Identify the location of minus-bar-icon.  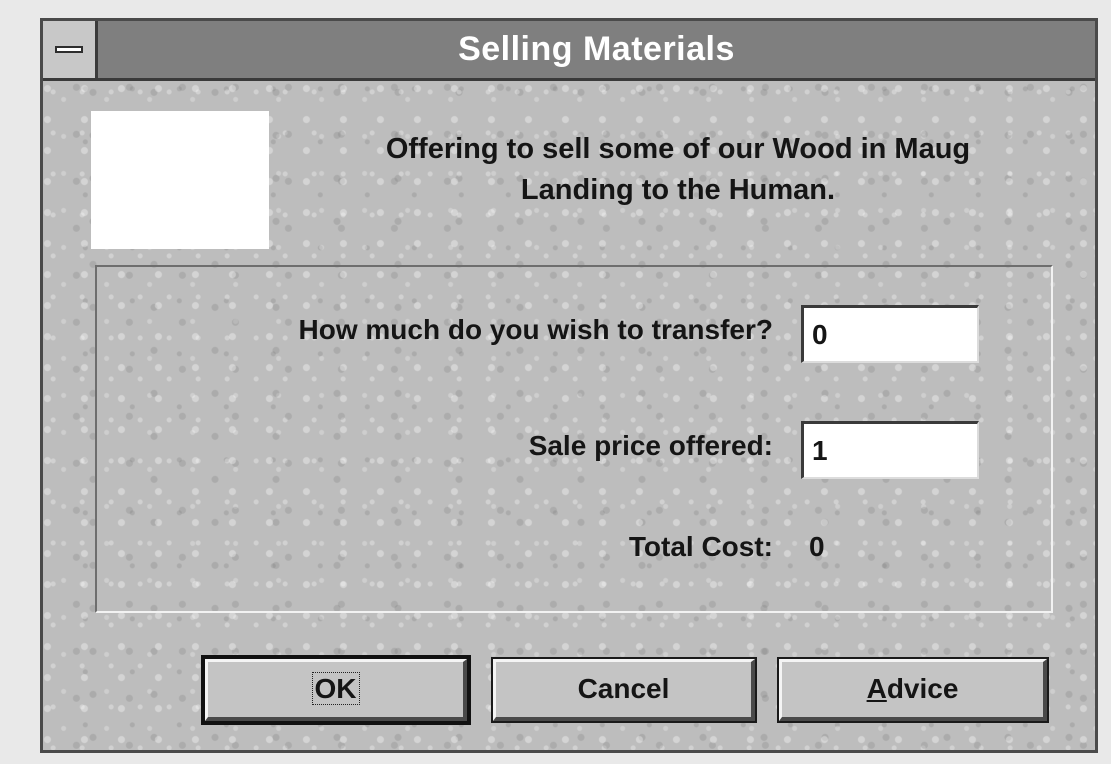
(69, 49).